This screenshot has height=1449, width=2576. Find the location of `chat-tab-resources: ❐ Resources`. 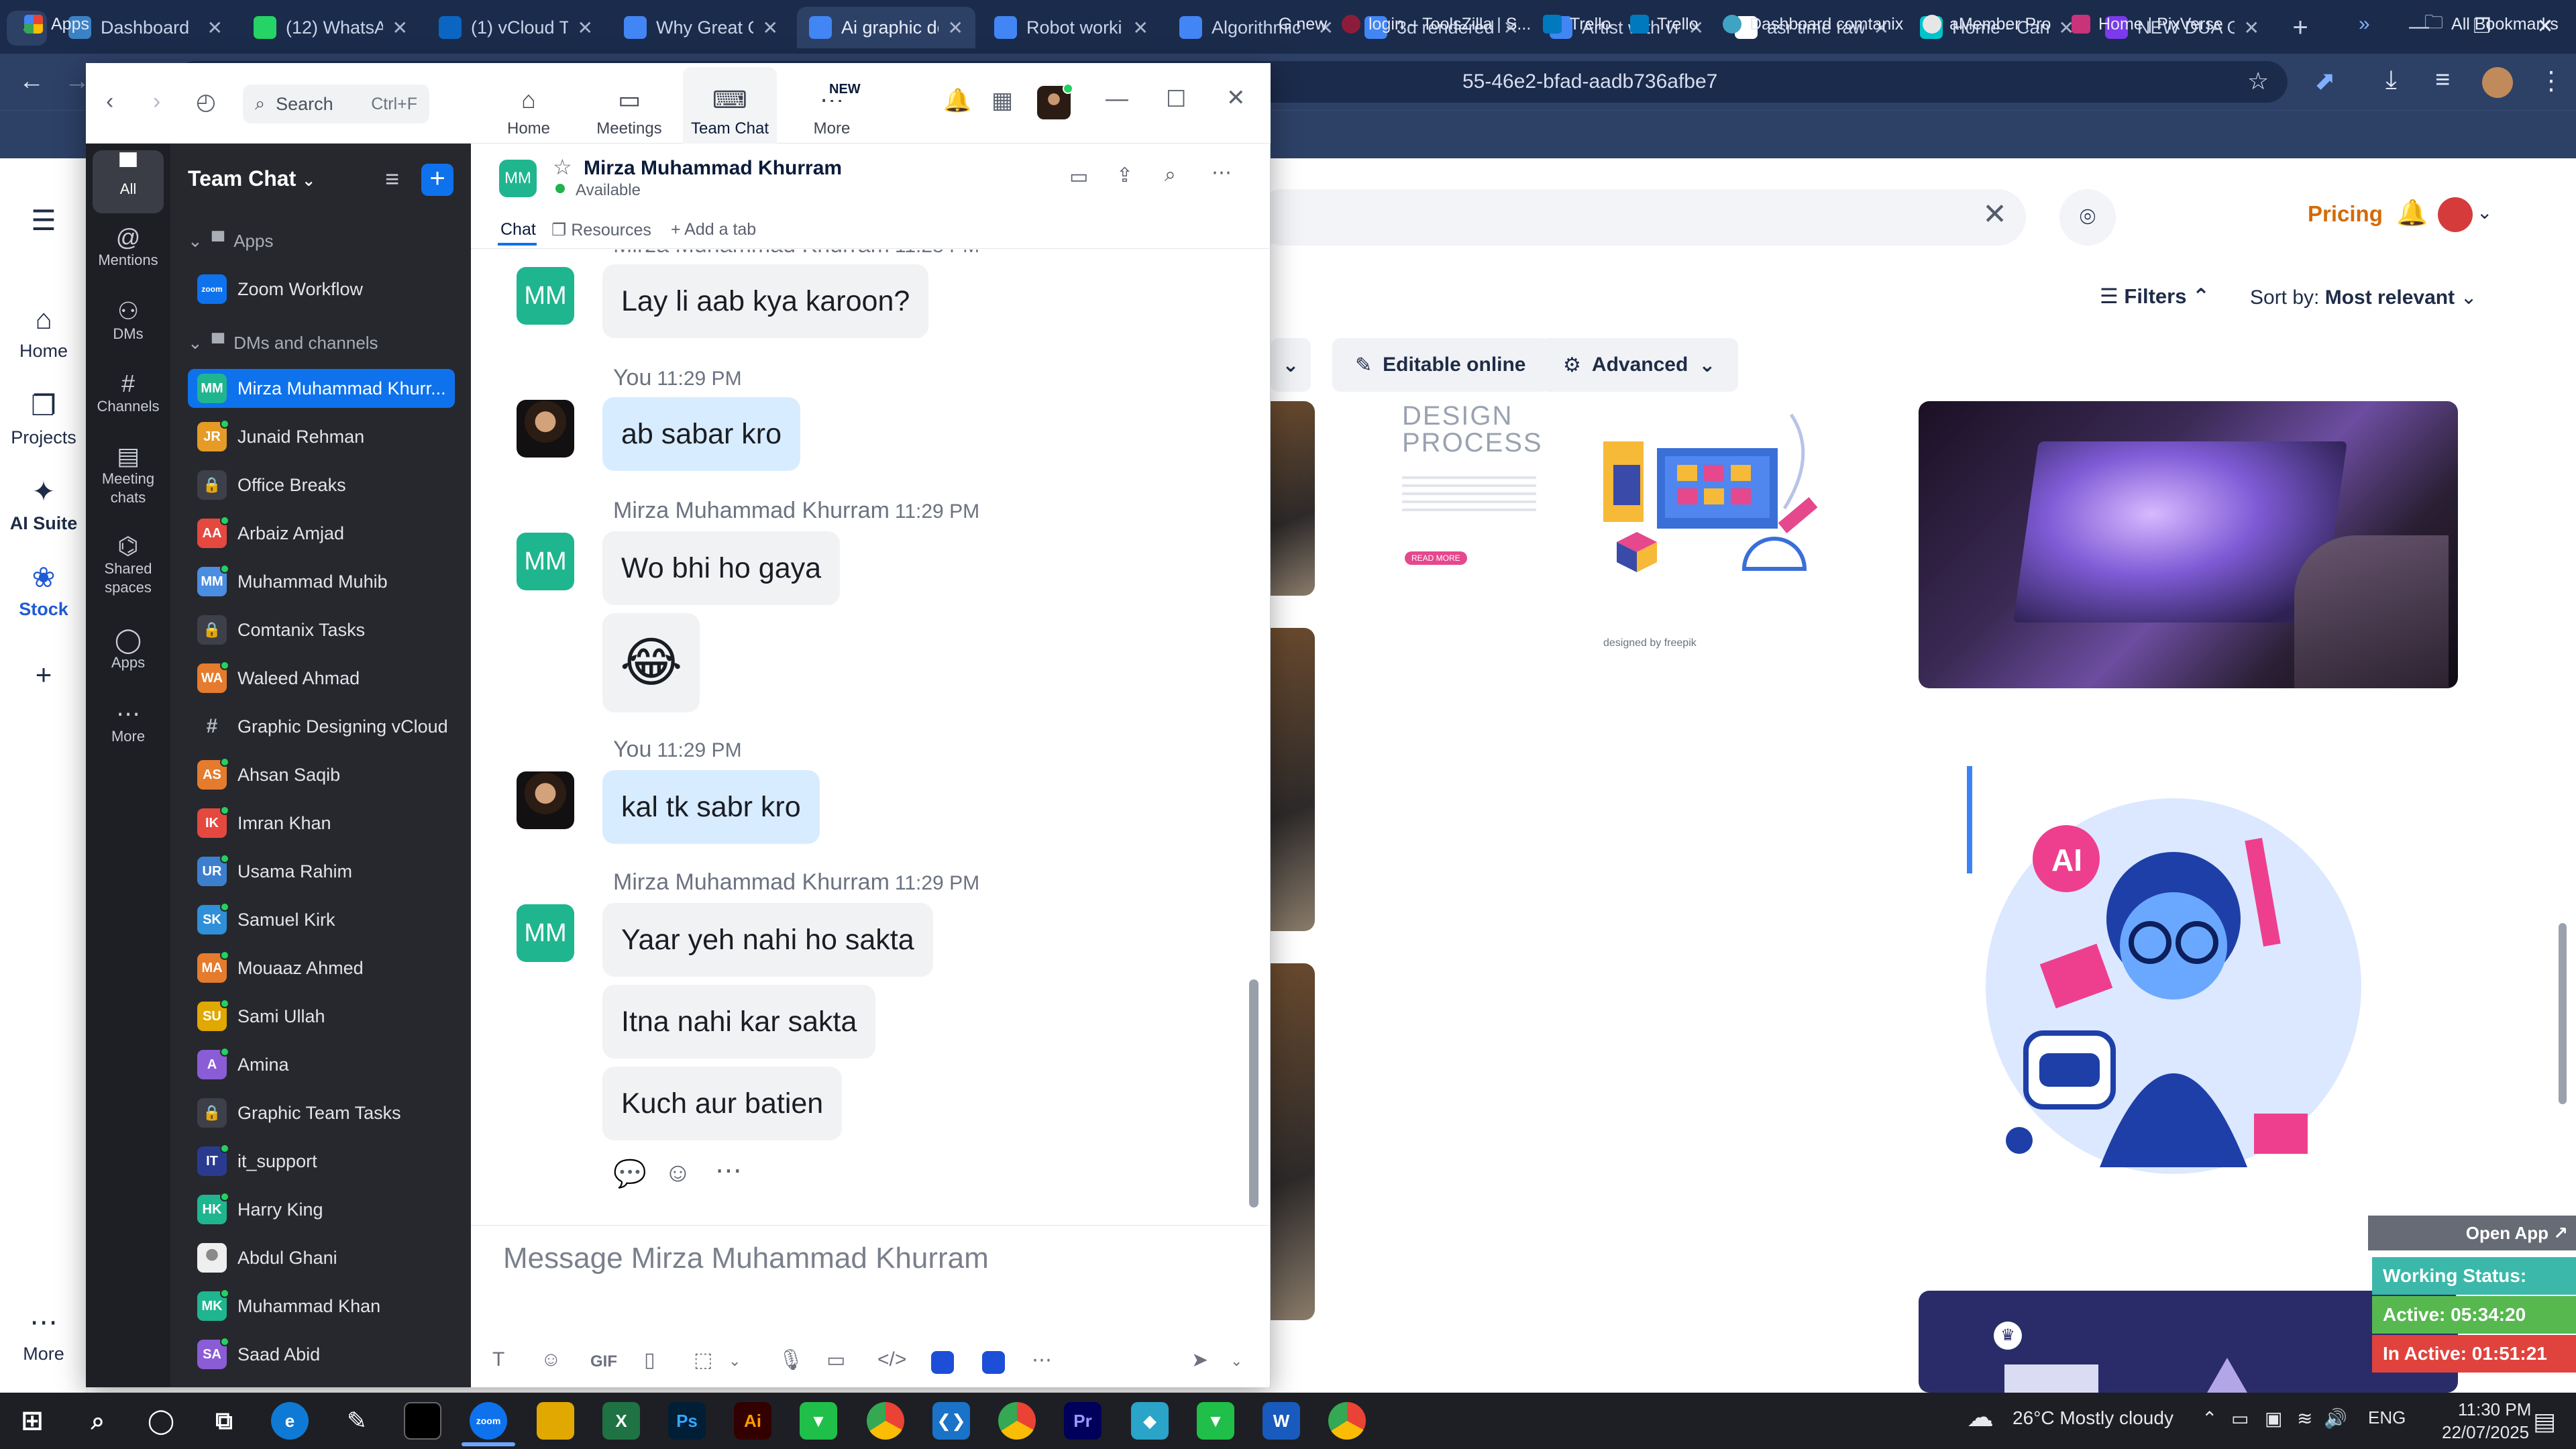

chat-tab-resources: ❐ Resources is located at coordinates (601, 230).